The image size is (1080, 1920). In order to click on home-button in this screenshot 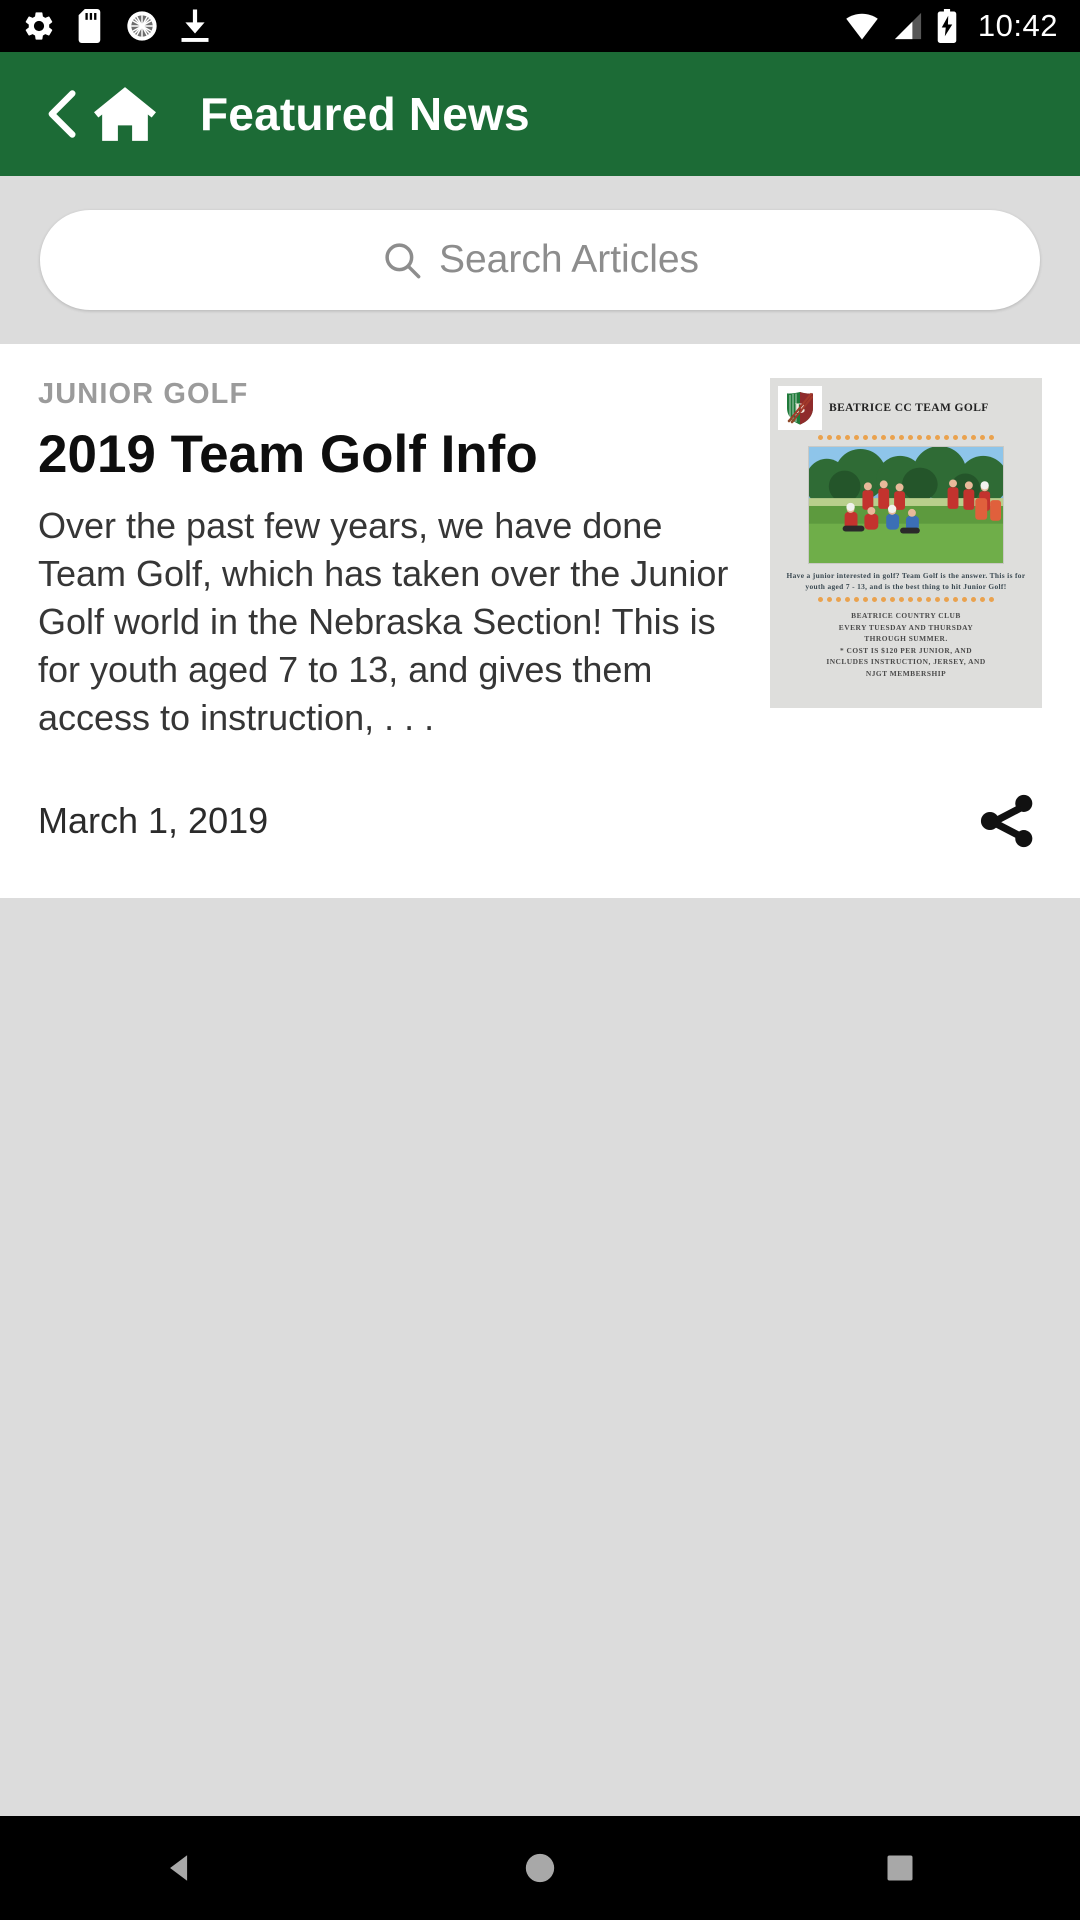, I will do `click(125, 114)`.